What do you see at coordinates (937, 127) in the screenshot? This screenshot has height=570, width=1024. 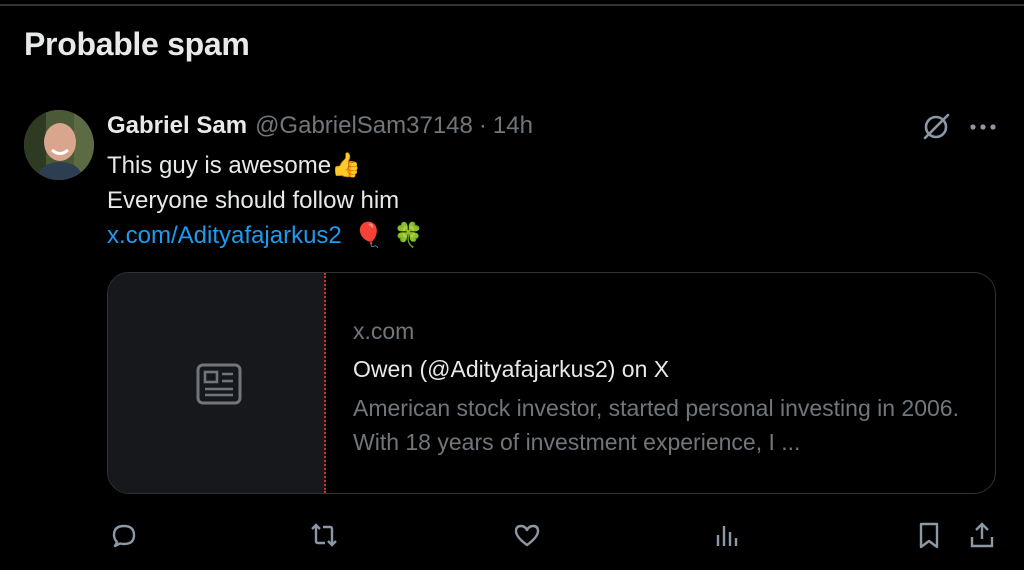 I see `grok-icon` at bounding box center [937, 127].